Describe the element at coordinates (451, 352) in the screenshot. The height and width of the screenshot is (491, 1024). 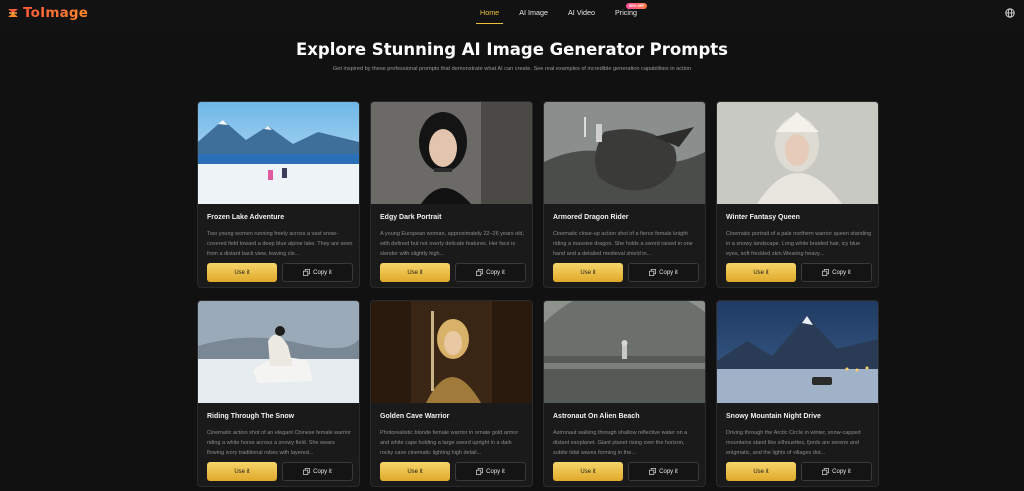
I see `card-image-cave-warrior` at that location.